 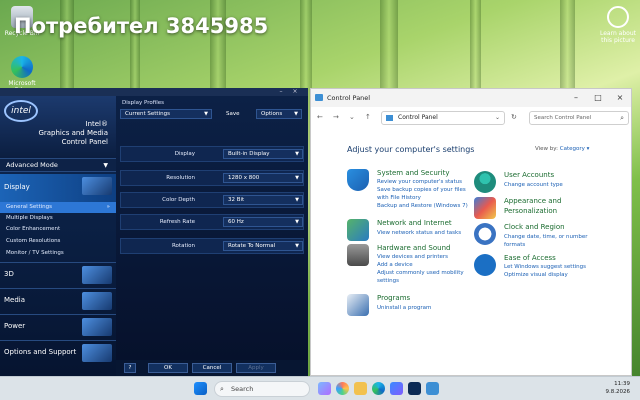 I want to click on category-title: User Accounts, so click(x=529, y=175).